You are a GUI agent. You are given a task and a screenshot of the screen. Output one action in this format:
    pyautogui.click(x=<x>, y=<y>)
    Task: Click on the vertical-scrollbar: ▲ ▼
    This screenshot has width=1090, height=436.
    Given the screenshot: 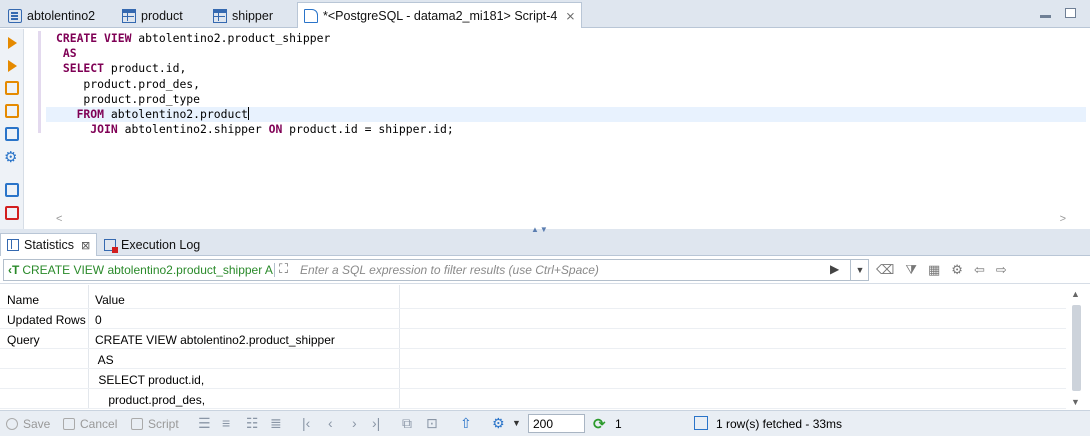 What is the action you would take?
    pyautogui.click(x=1076, y=347)
    